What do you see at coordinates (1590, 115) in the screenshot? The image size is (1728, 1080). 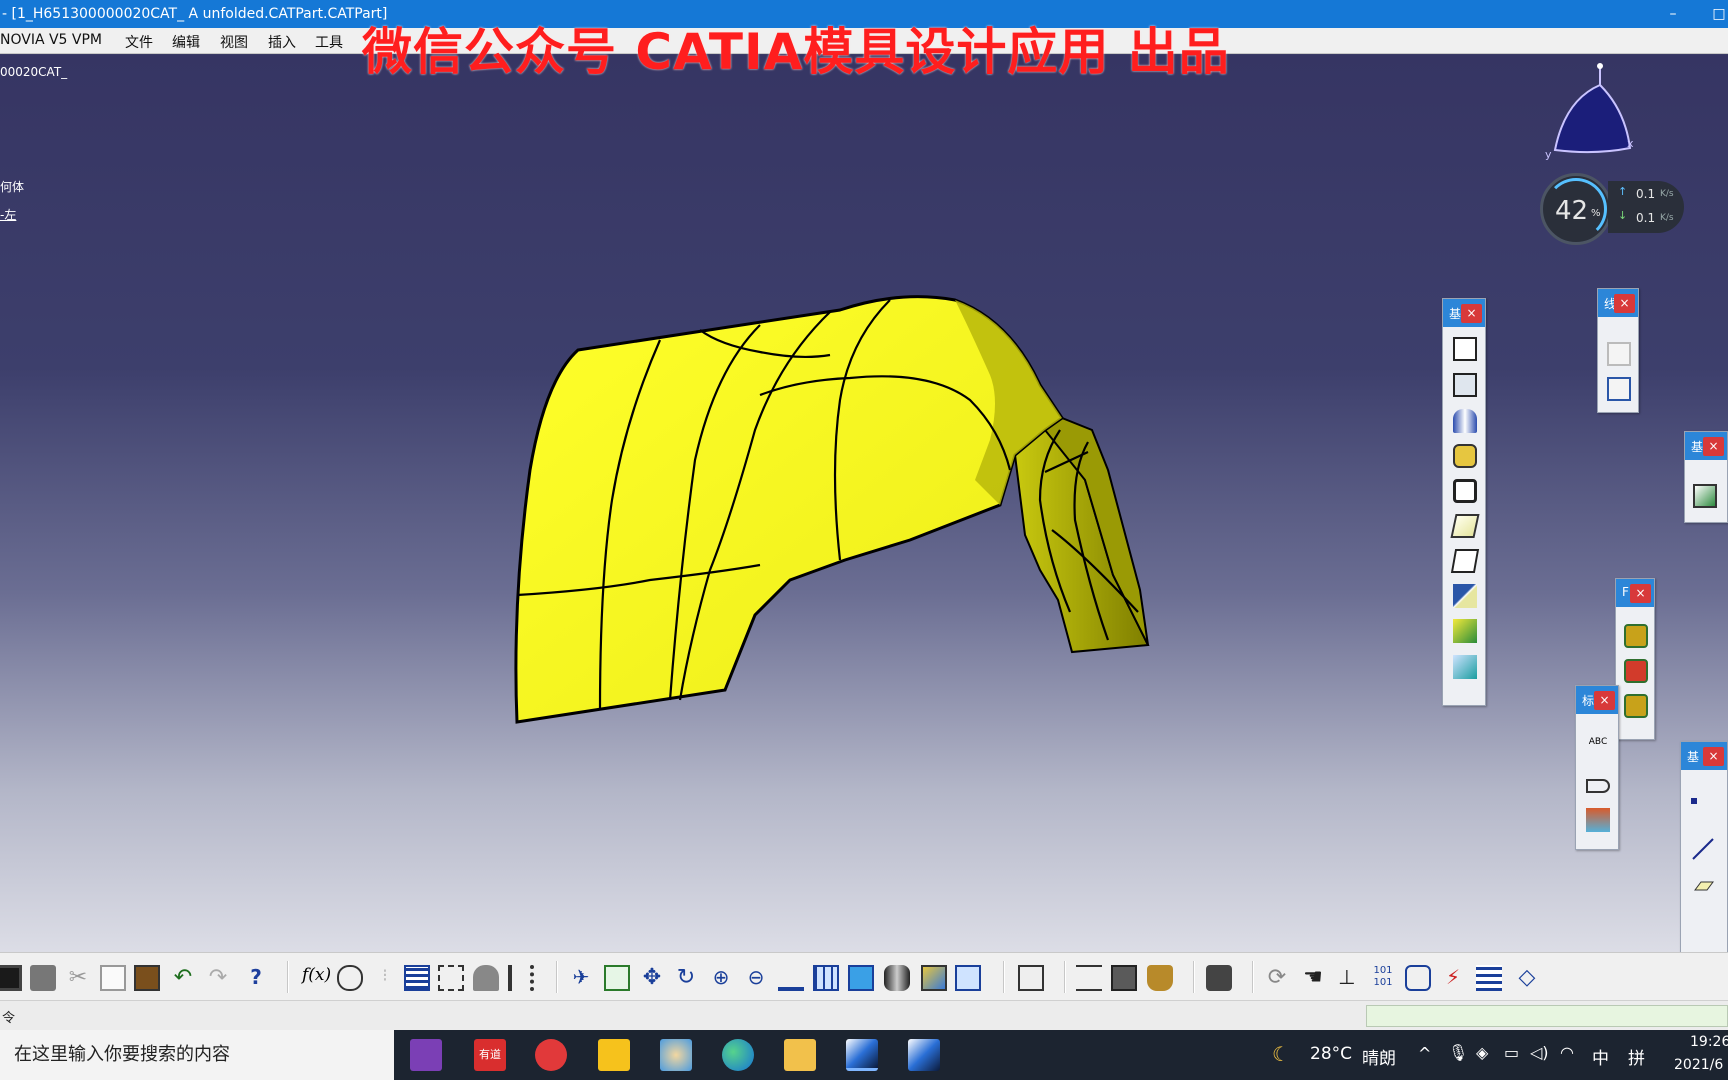 I see `compass-icon: y x` at bounding box center [1590, 115].